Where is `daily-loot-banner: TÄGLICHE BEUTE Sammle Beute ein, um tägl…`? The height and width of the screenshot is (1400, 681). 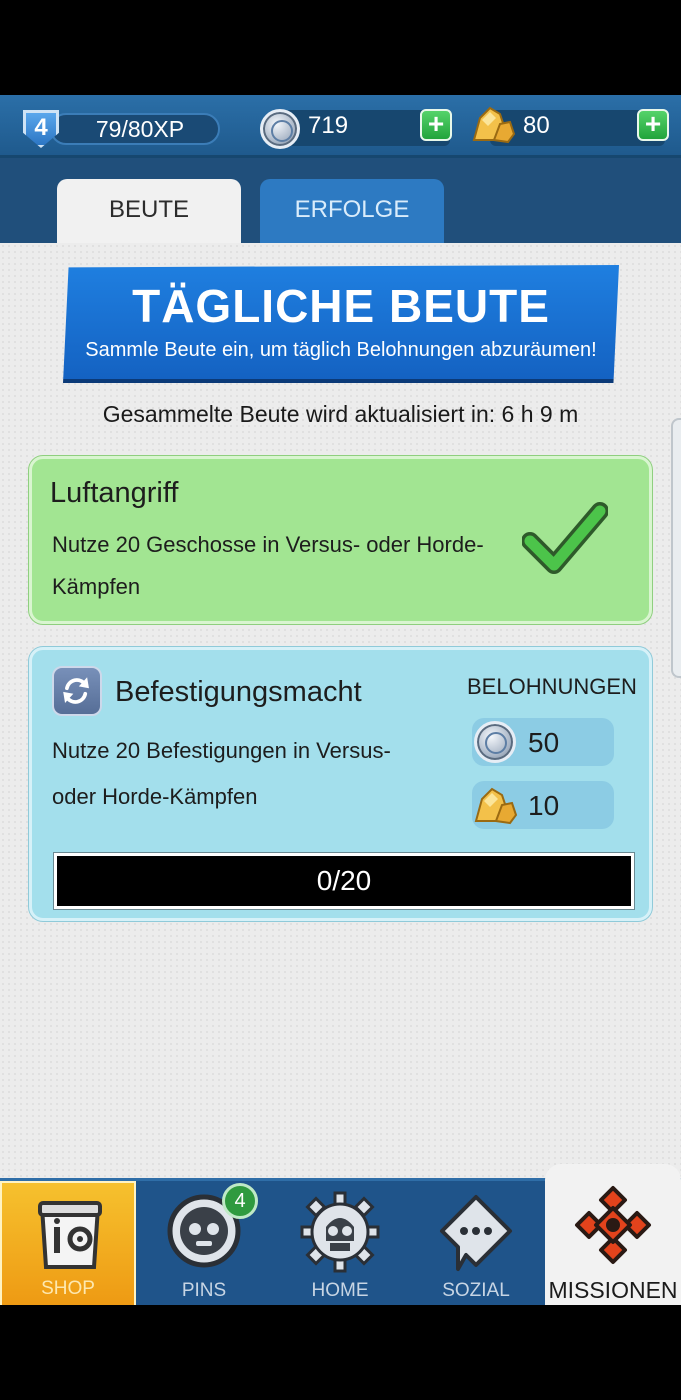
daily-loot-banner: TÄGLICHE BEUTE Sammle Beute ein, um tägl… is located at coordinates (341, 324).